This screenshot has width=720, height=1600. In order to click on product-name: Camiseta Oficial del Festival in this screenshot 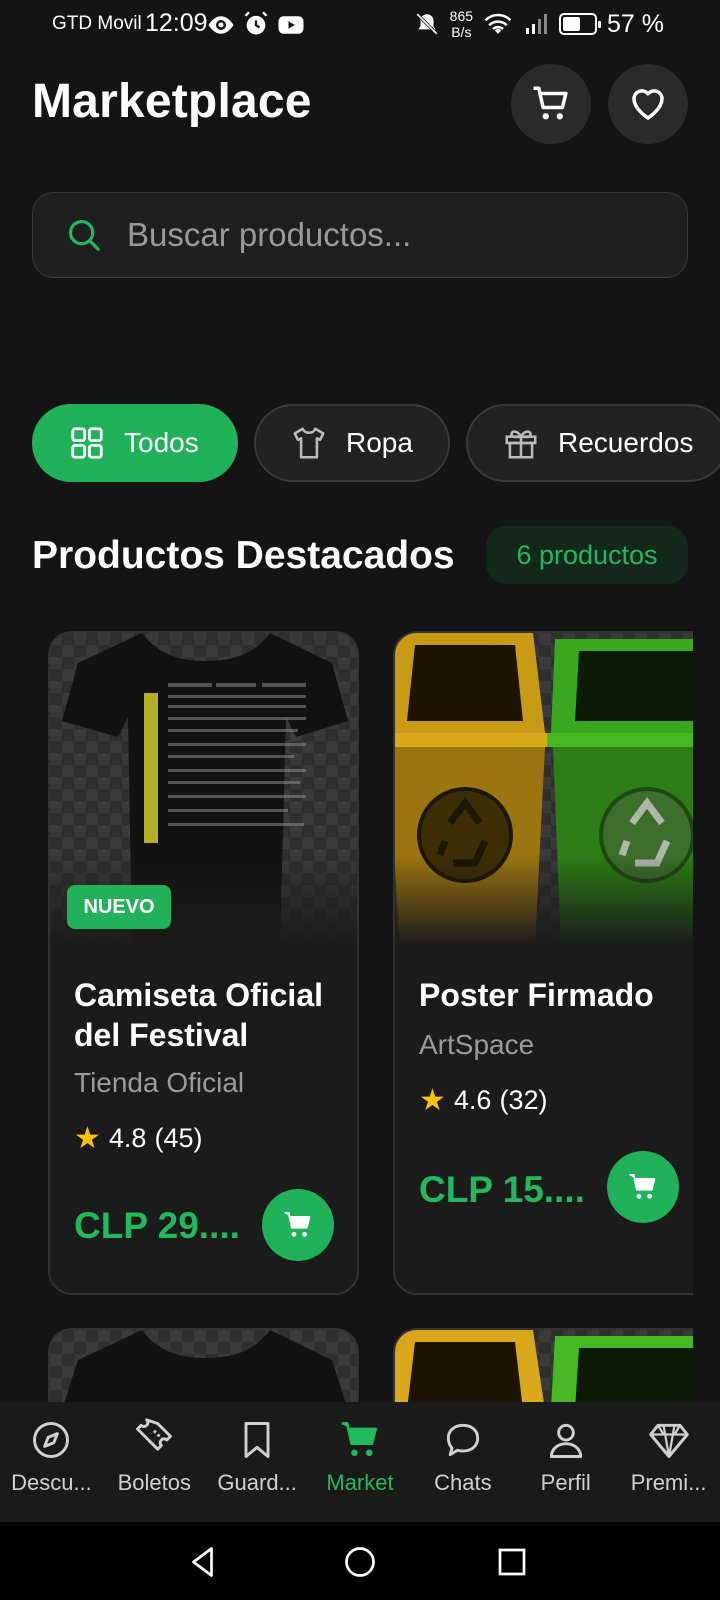, I will do `click(198, 1015)`.